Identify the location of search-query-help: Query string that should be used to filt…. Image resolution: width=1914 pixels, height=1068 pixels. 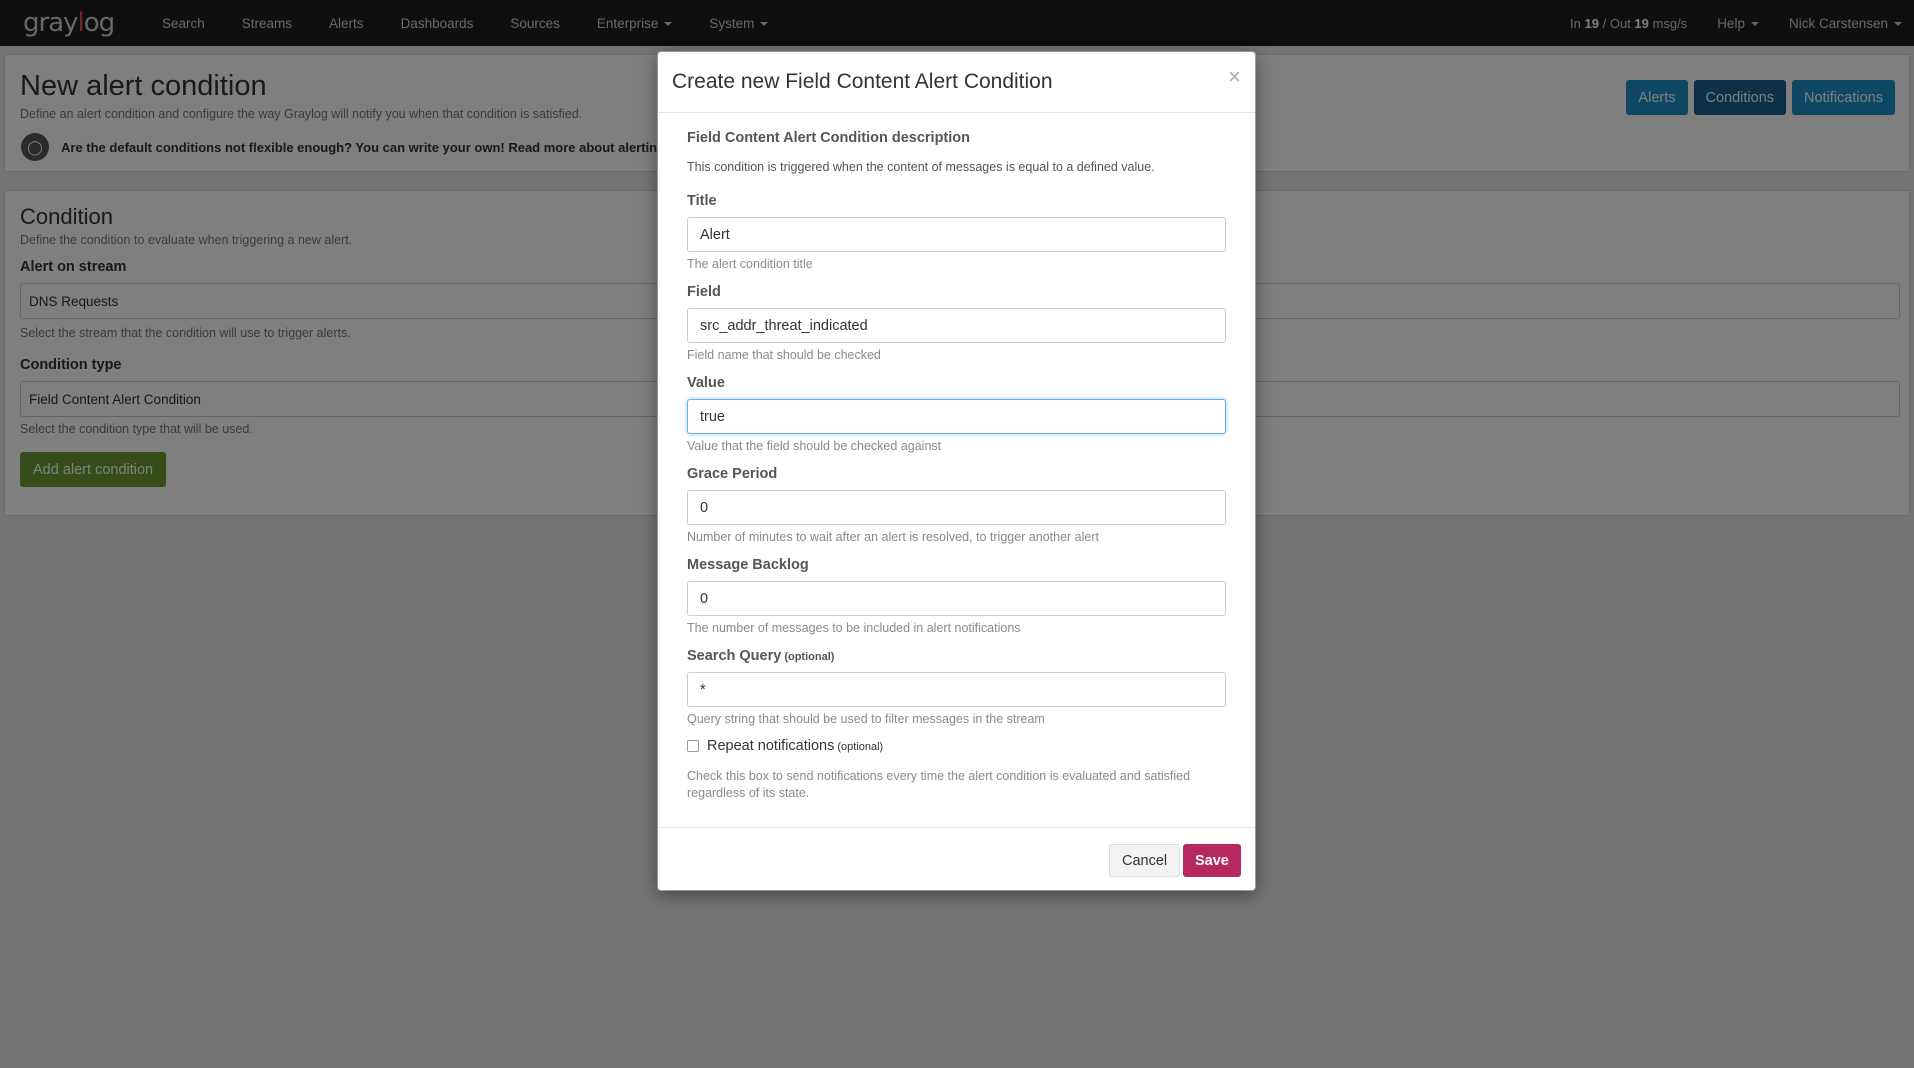
(866, 719).